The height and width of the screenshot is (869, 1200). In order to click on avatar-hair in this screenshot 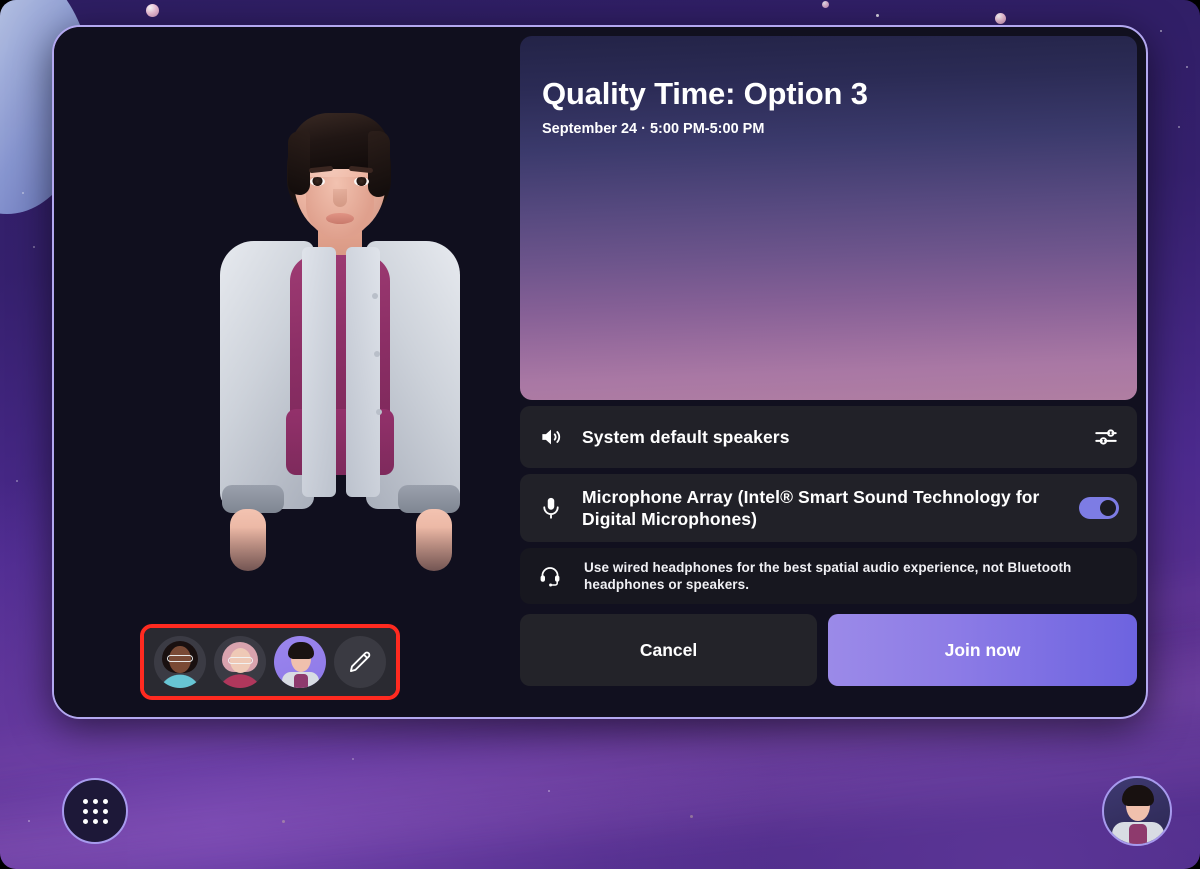, I will do `click(1138, 795)`.